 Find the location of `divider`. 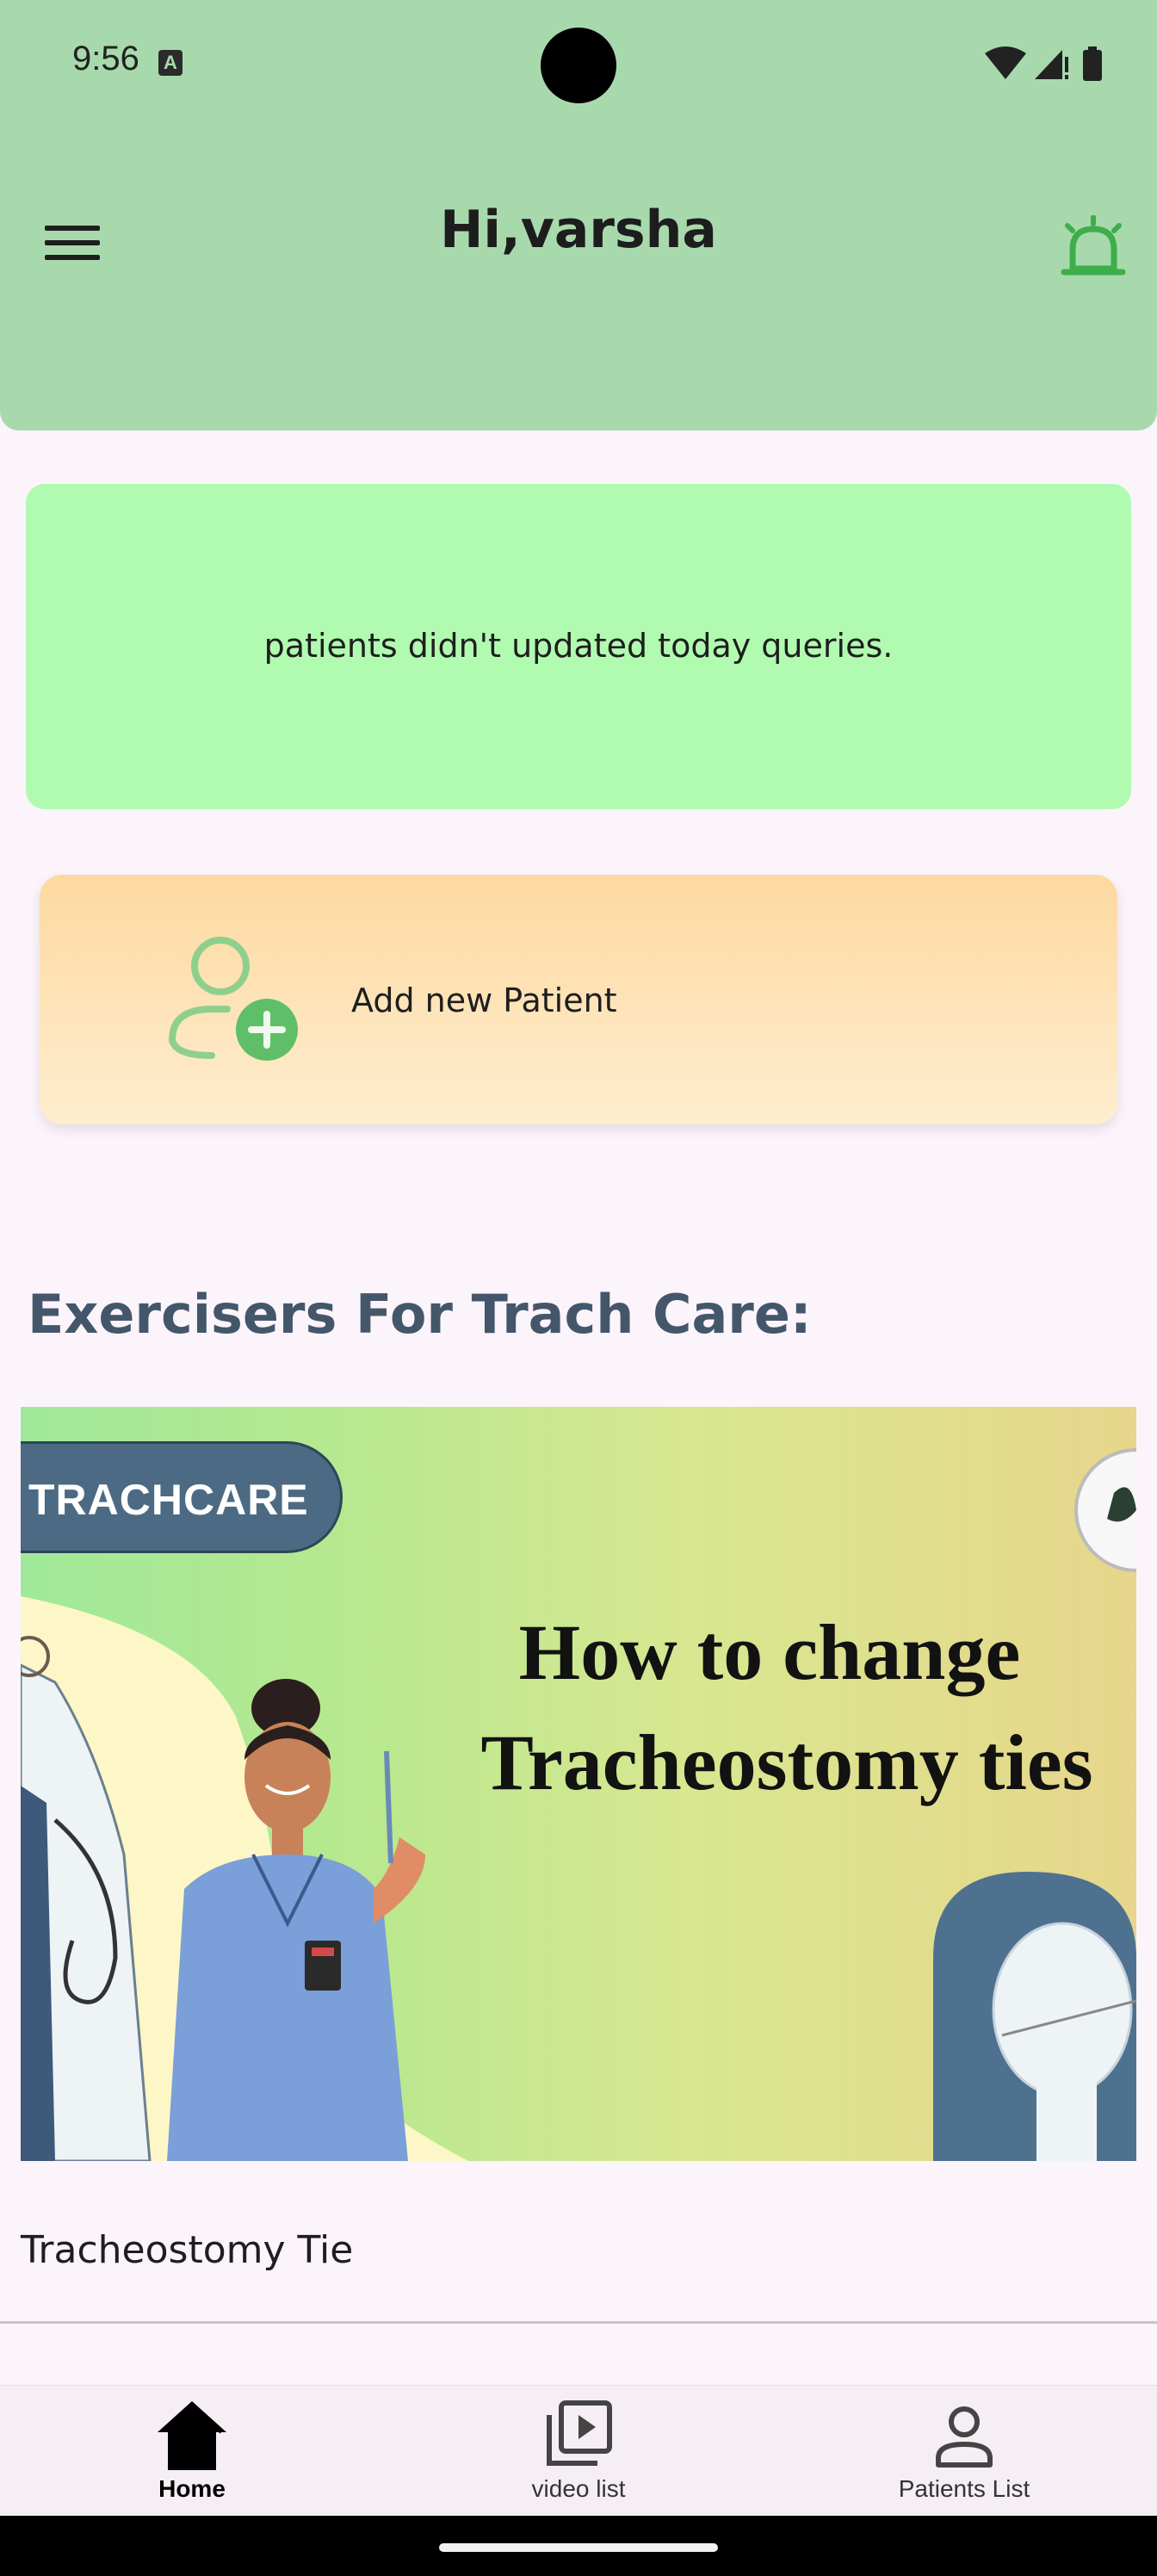

divider is located at coordinates (579, 2322).